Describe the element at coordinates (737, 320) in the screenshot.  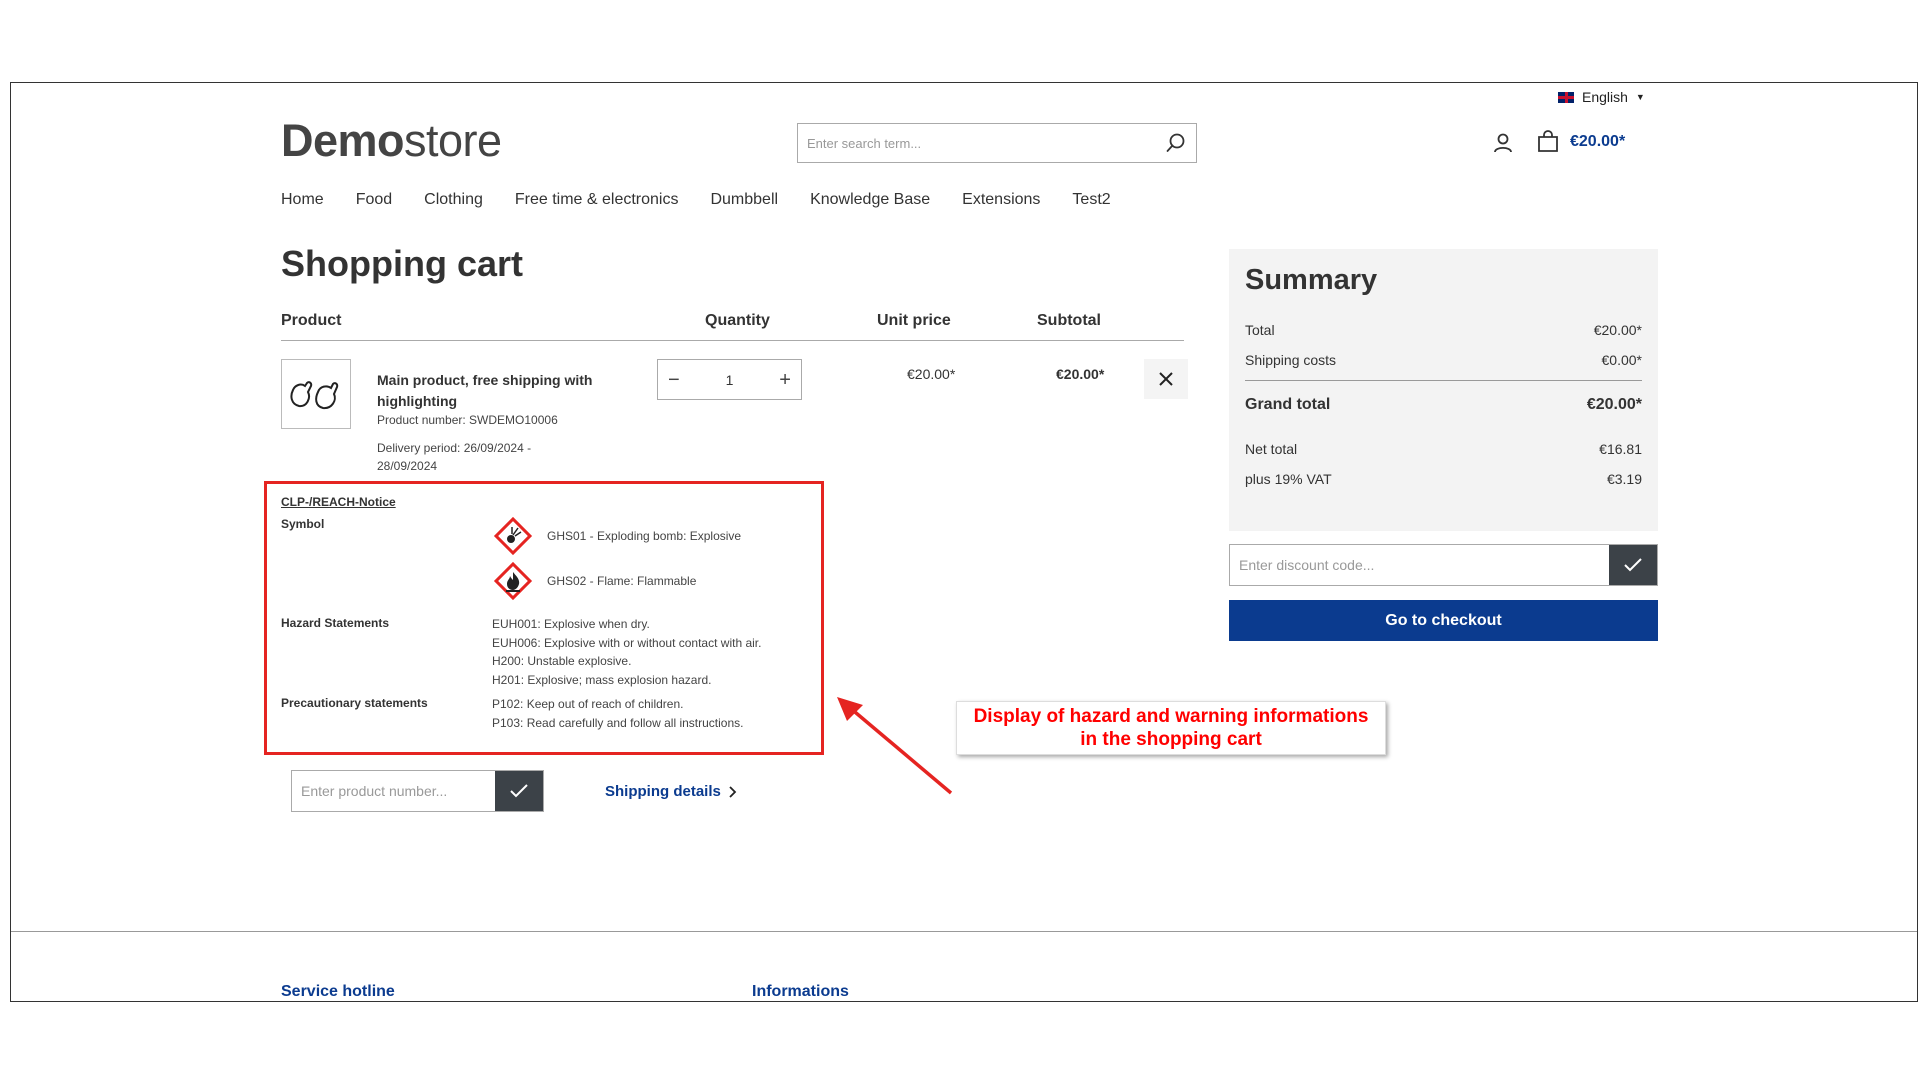
I see `column-header-quantity: Quantity` at that location.